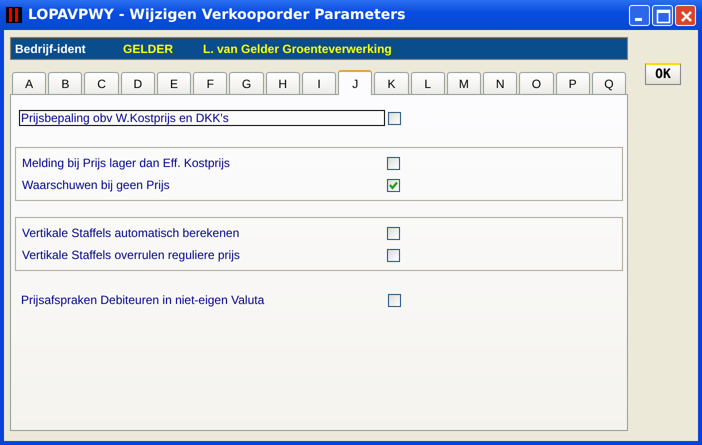 The height and width of the screenshot is (445, 702). What do you see at coordinates (638, 19) in the screenshot?
I see `minimize-icon` at bounding box center [638, 19].